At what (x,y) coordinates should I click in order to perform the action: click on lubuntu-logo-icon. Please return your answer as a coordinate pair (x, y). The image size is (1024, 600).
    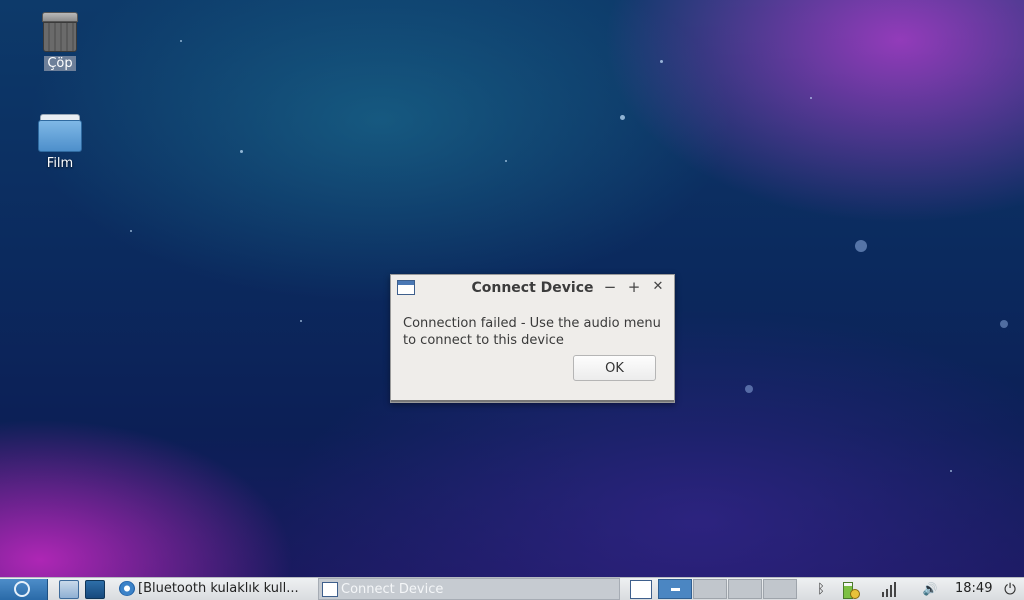
    Looking at the image, I should click on (22, 589).